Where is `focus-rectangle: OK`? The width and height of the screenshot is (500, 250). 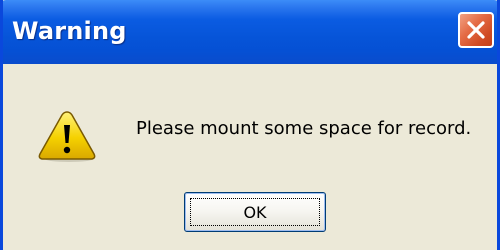 focus-rectangle: OK is located at coordinates (255, 212).